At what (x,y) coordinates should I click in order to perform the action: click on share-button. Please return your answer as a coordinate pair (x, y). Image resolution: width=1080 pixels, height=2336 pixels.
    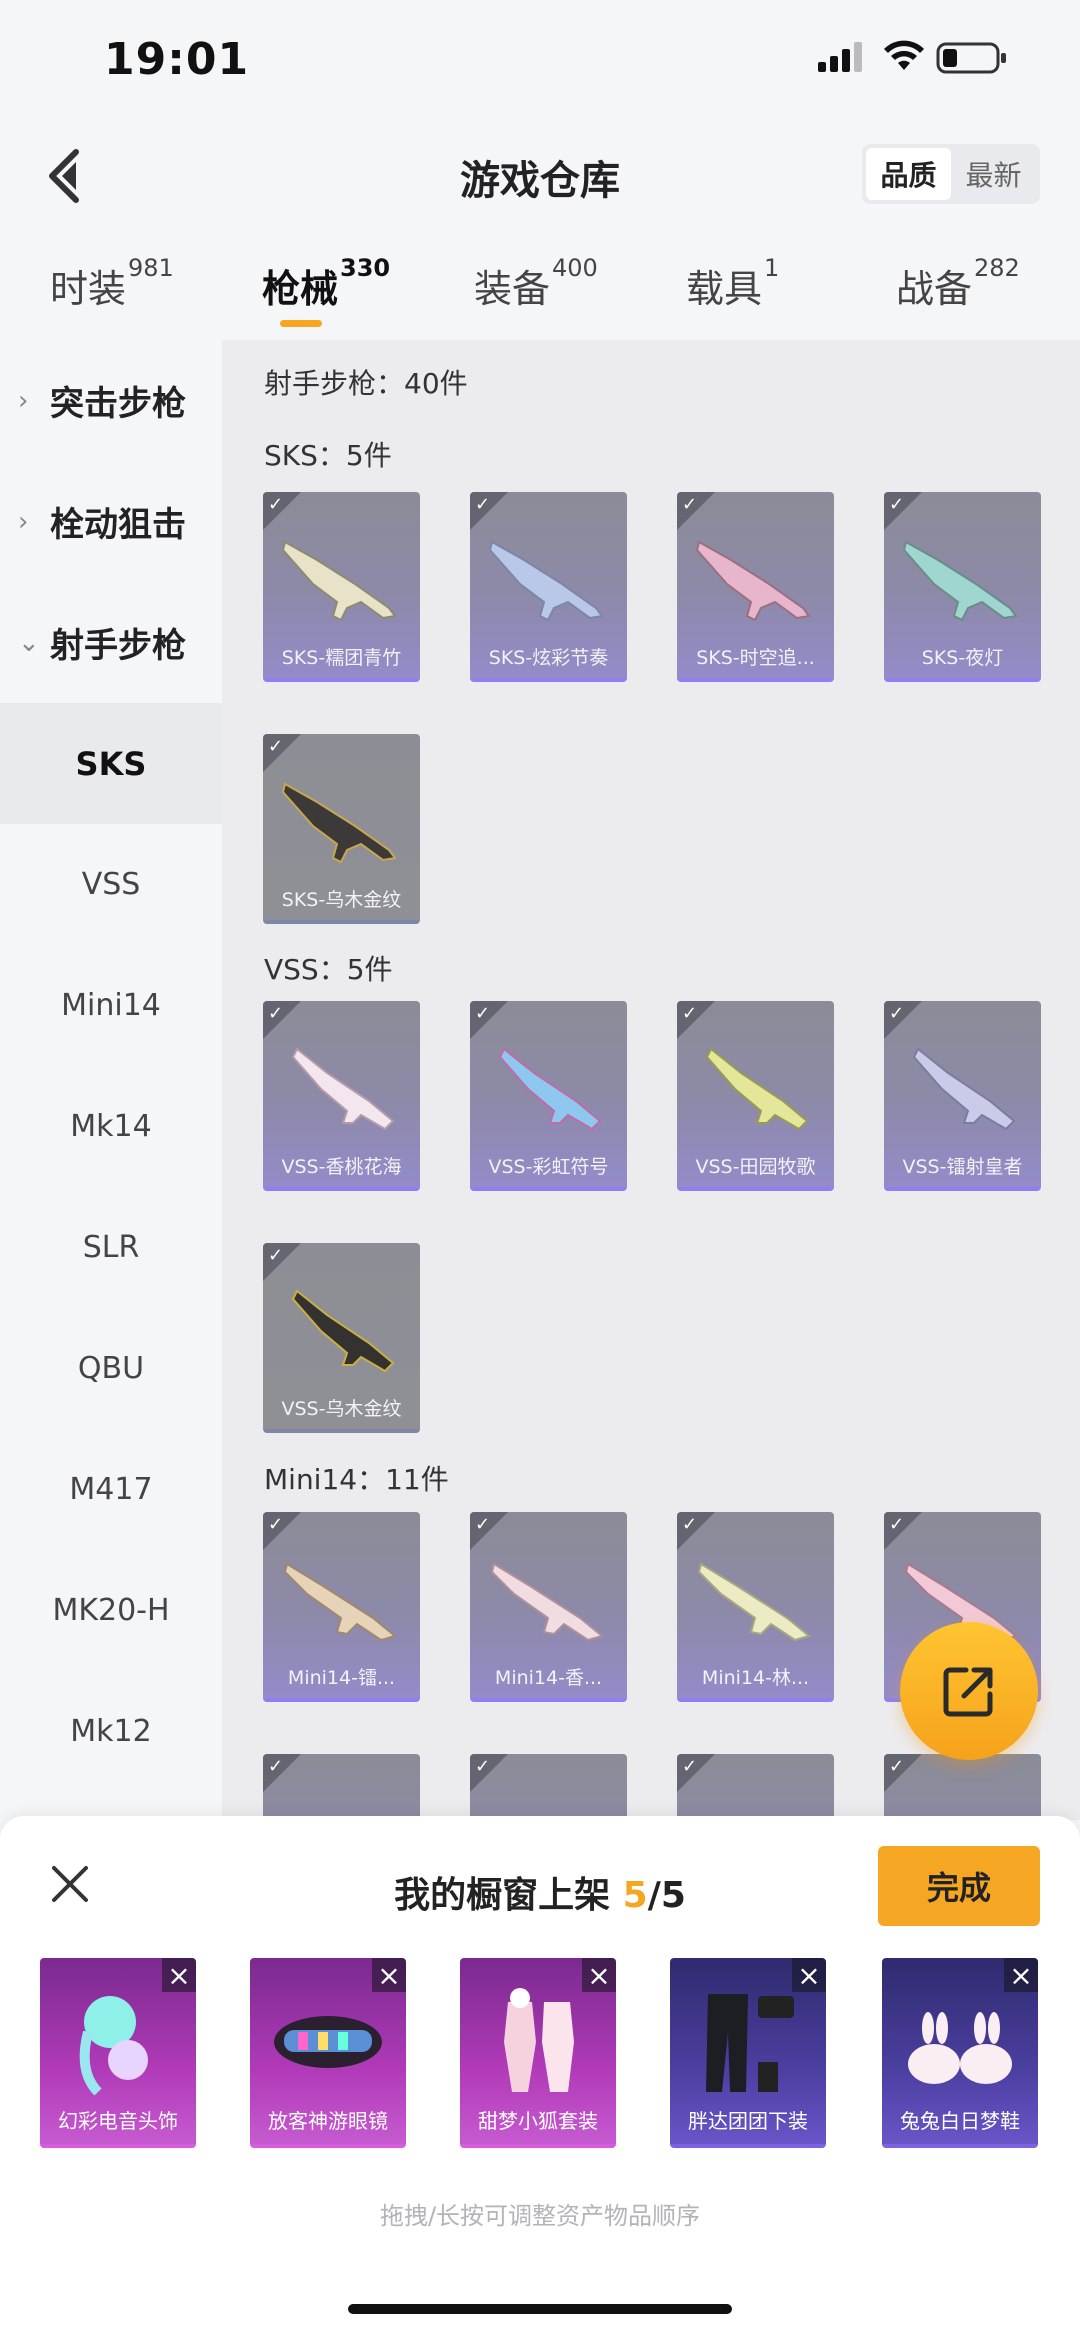
    Looking at the image, I should click on (969, 1691).